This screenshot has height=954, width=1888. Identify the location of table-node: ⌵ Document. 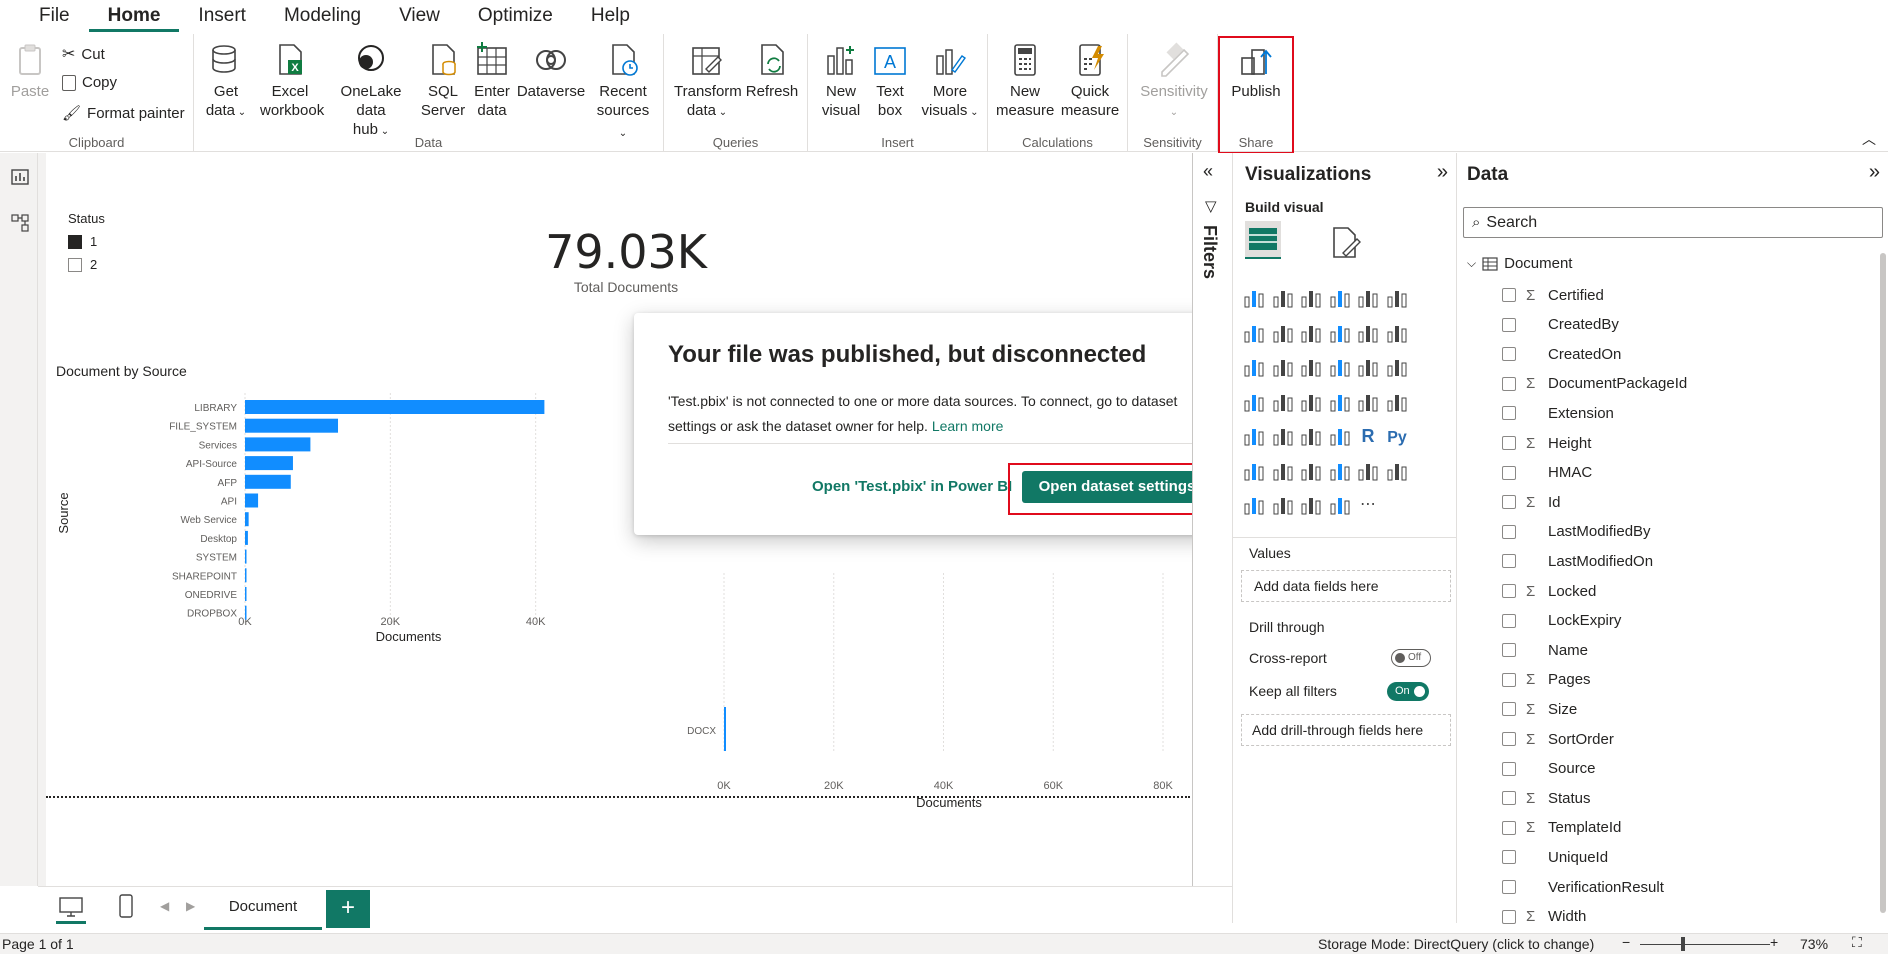
(1519, 263).